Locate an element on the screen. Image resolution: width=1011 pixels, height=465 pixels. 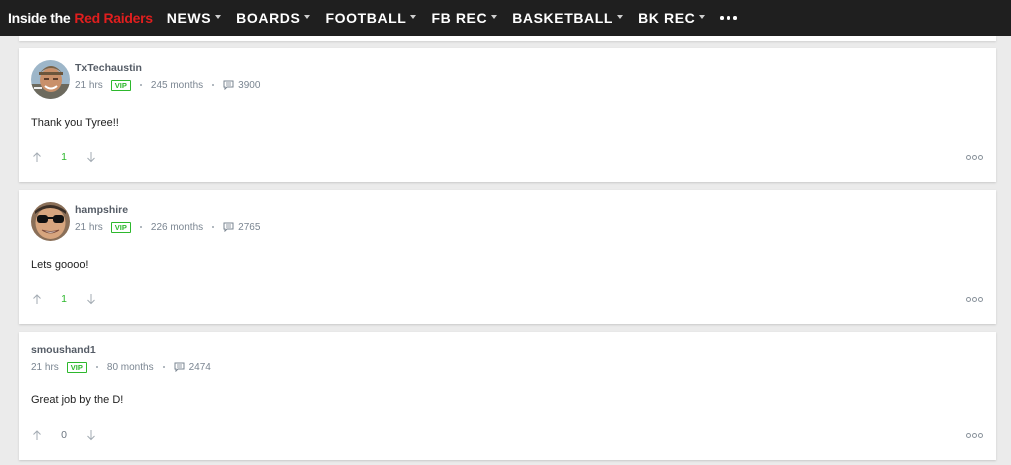
brand-text-1: Inside the is located at coordinates (39, 18).